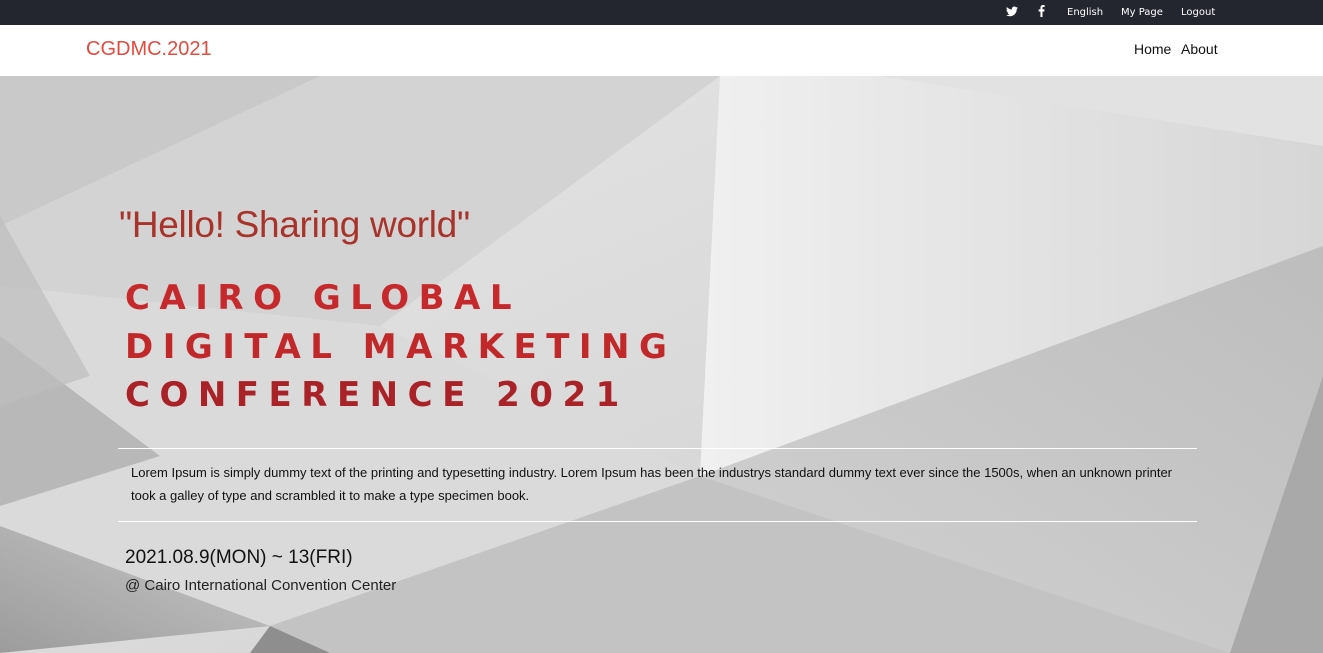 Image resolution: width=1323 pixels, height=653 pixels. Describe the element at coordinates (657, 448) in the screenshot. I see `divider-top` at that location.